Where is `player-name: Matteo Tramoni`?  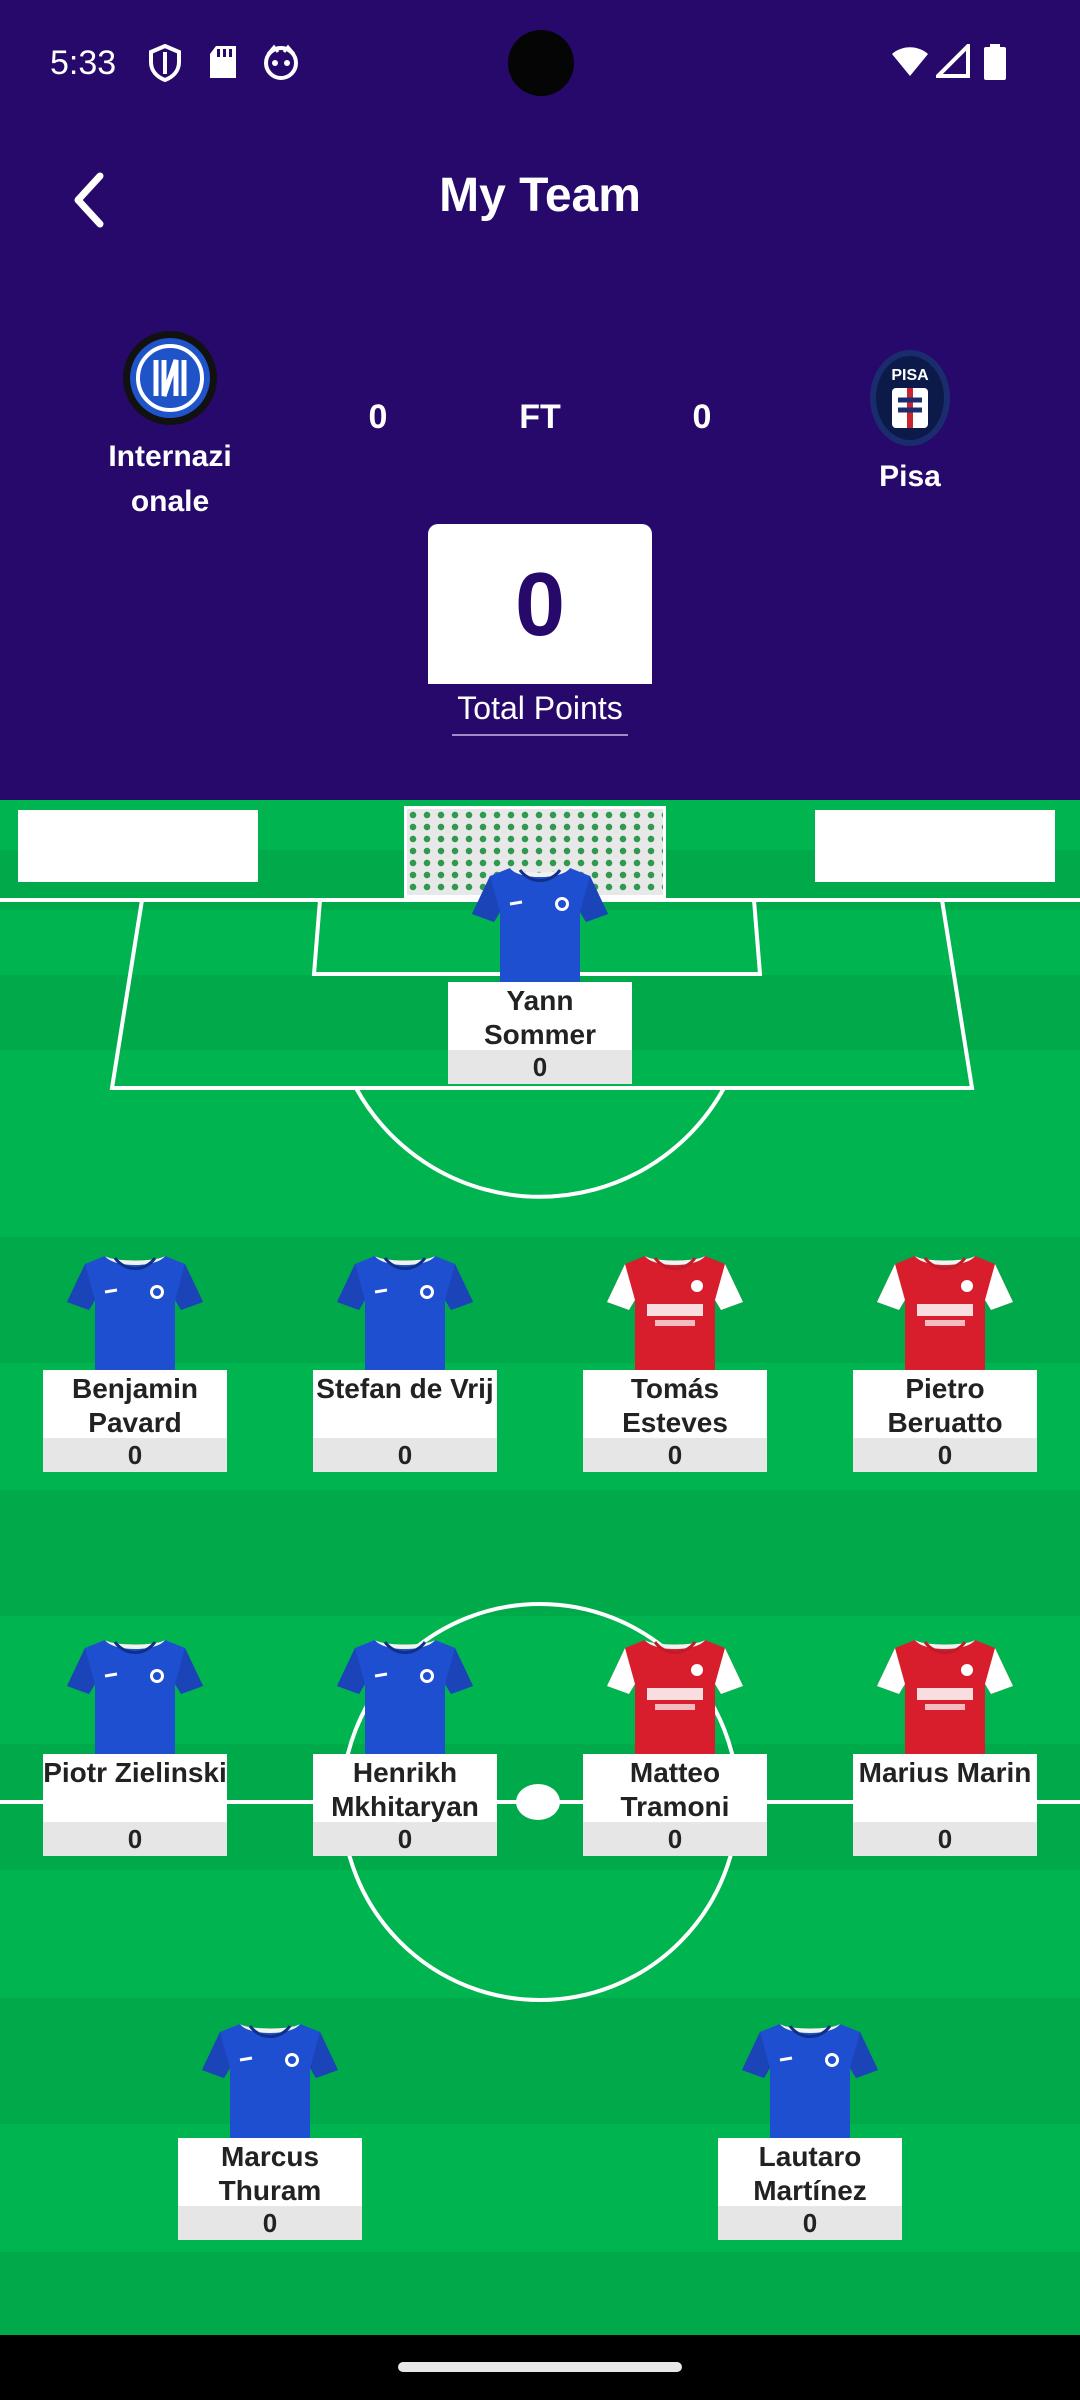
player-name: Matteo Tramoni is located at coordinates (675, 1788).